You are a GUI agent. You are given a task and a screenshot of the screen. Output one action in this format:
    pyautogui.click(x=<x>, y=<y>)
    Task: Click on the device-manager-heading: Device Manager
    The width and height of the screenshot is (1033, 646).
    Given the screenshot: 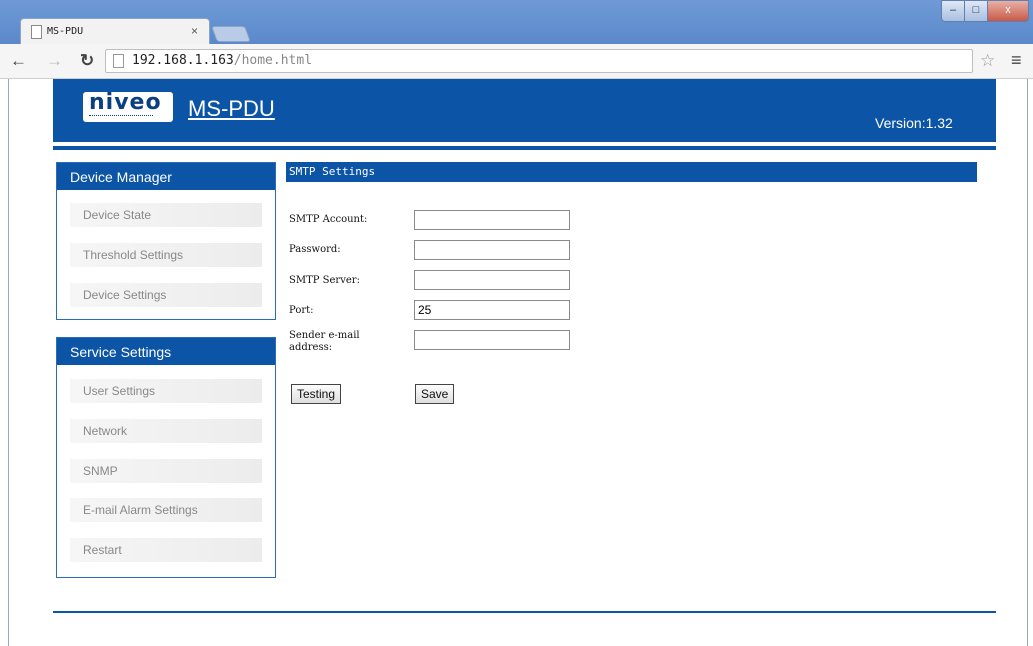 What is the action you would take?
    pyautogui.click(x=166, y=176)
    